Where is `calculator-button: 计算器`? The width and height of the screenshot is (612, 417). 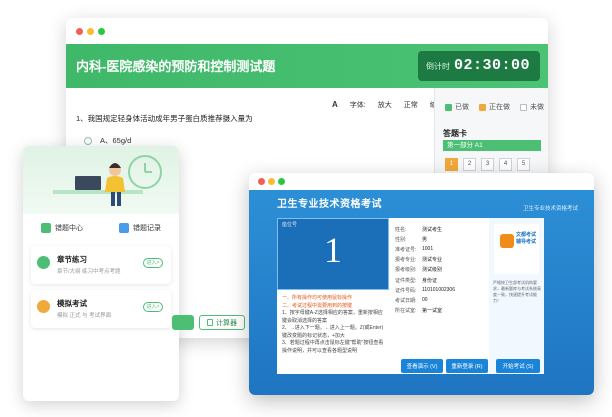 calculator-button: 计算器 is located at coordinates (222, 322).